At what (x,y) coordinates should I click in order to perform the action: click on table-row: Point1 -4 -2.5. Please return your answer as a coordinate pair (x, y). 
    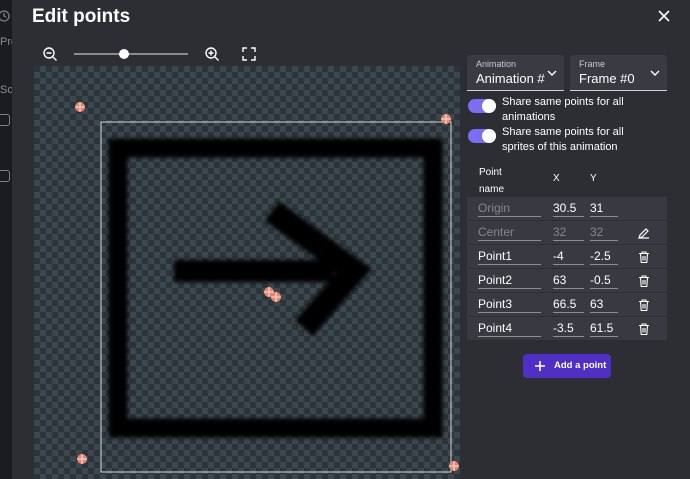
    Looking at the image, I should click on (567, 257).